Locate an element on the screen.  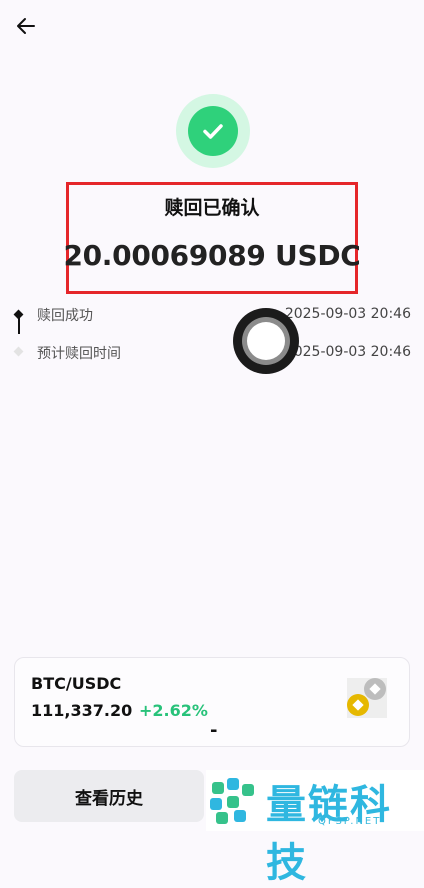
watermark-text: 量链科技 is located at coordinates (329, 834).